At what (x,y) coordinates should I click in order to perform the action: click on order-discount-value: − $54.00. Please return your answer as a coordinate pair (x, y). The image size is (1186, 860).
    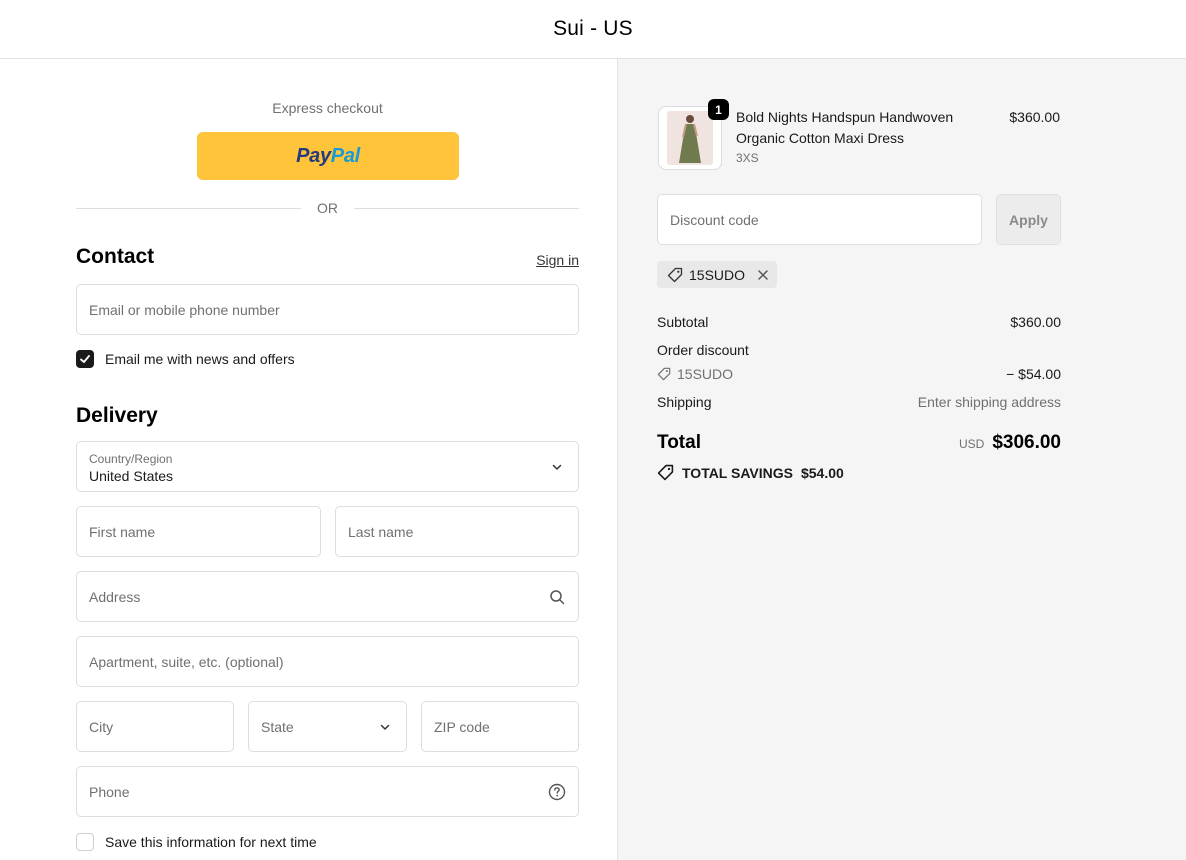
    Looking at the image, I should click on (1033, 374).